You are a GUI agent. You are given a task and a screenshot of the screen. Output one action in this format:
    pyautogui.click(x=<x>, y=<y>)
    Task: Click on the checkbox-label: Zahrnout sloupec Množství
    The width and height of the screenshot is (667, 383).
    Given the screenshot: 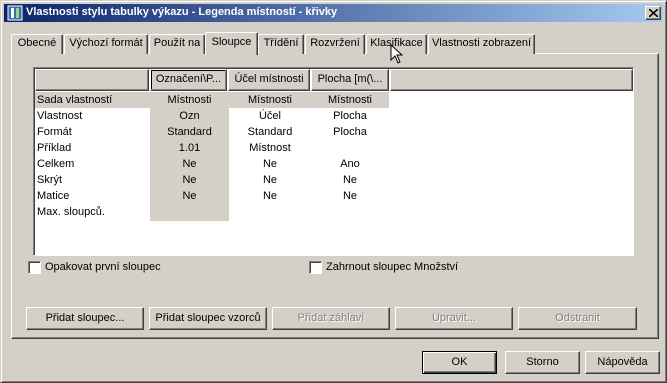 What is the action you would take?
    pyautogui.click(x=392, y=267)
    